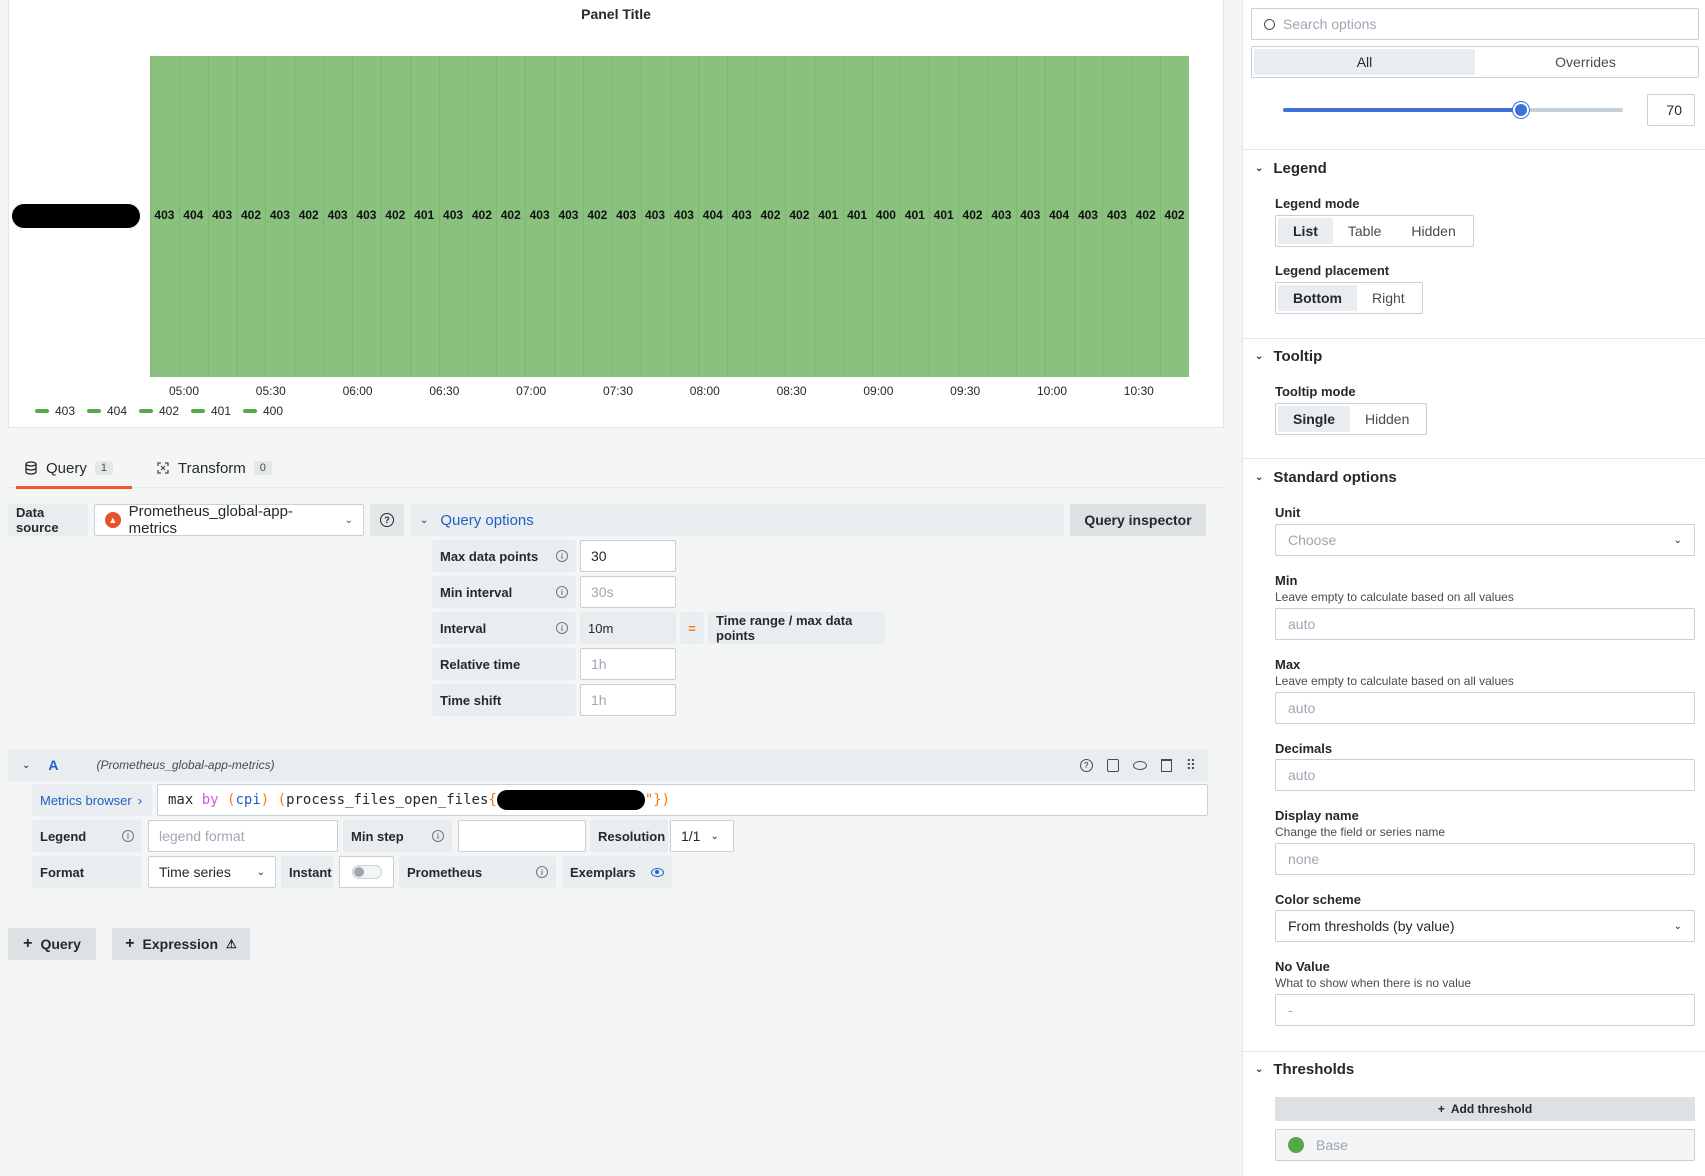 Image resolution: width=1705 pixels, height=1176 pixels. I want to click on unit-select: Choose ⌄, so click(1485, 540).